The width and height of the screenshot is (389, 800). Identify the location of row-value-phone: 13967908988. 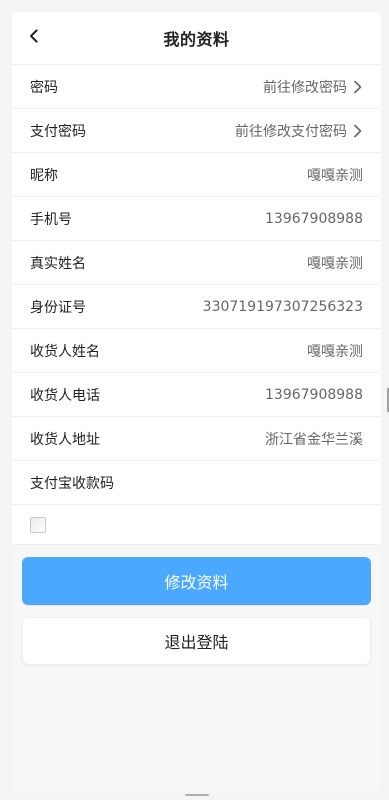
(314, 218).